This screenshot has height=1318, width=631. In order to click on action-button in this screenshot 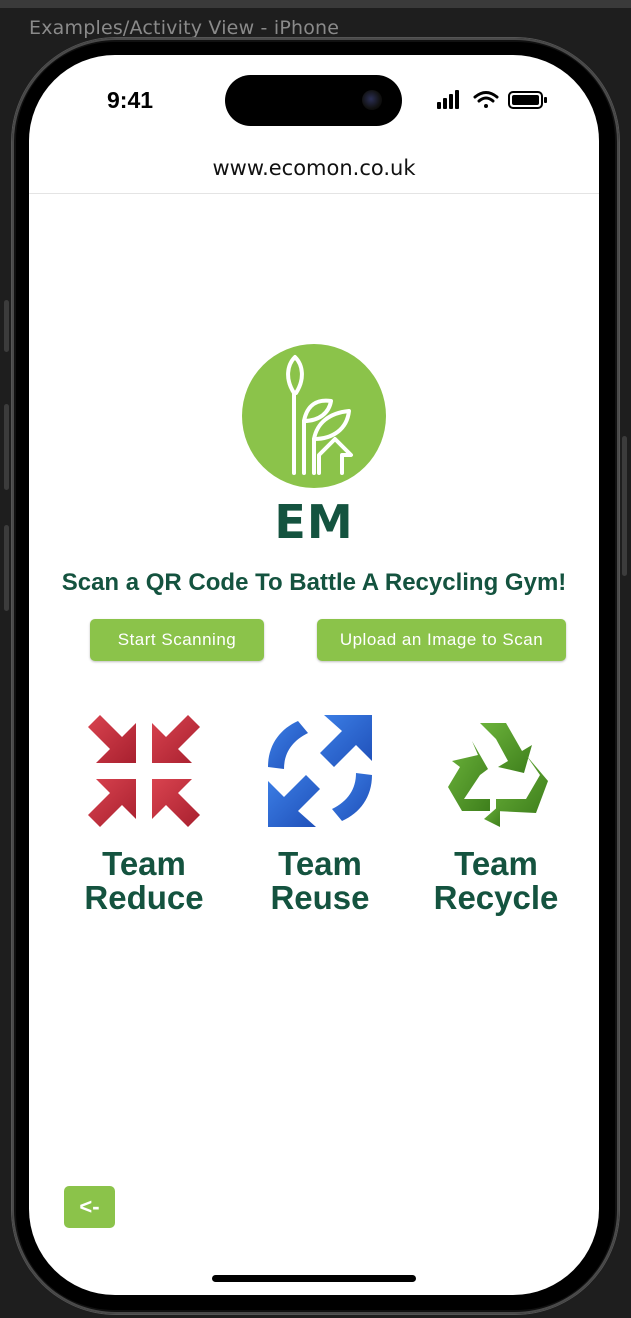, I will do `click(6, 326)`.